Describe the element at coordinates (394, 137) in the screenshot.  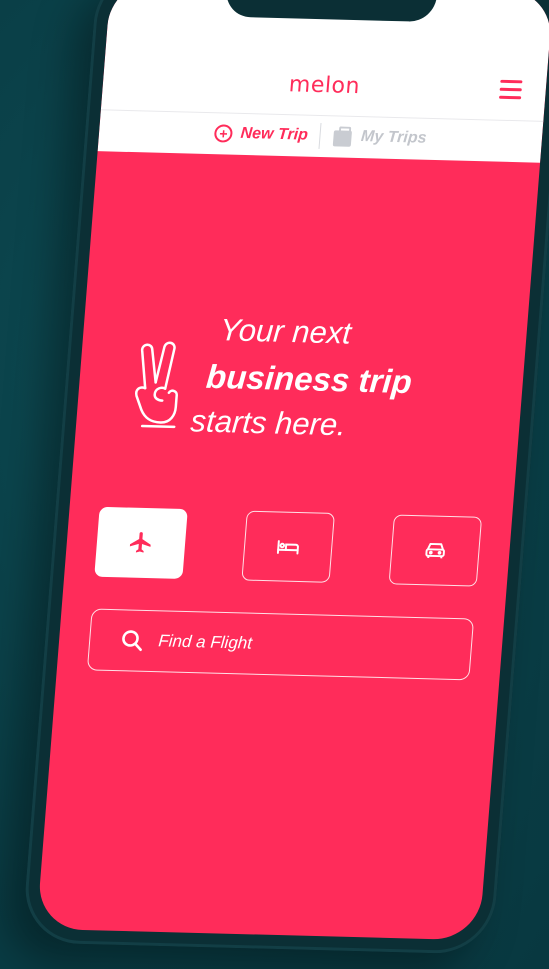
I see `tab-my-trips-label: My Trips` at that location.